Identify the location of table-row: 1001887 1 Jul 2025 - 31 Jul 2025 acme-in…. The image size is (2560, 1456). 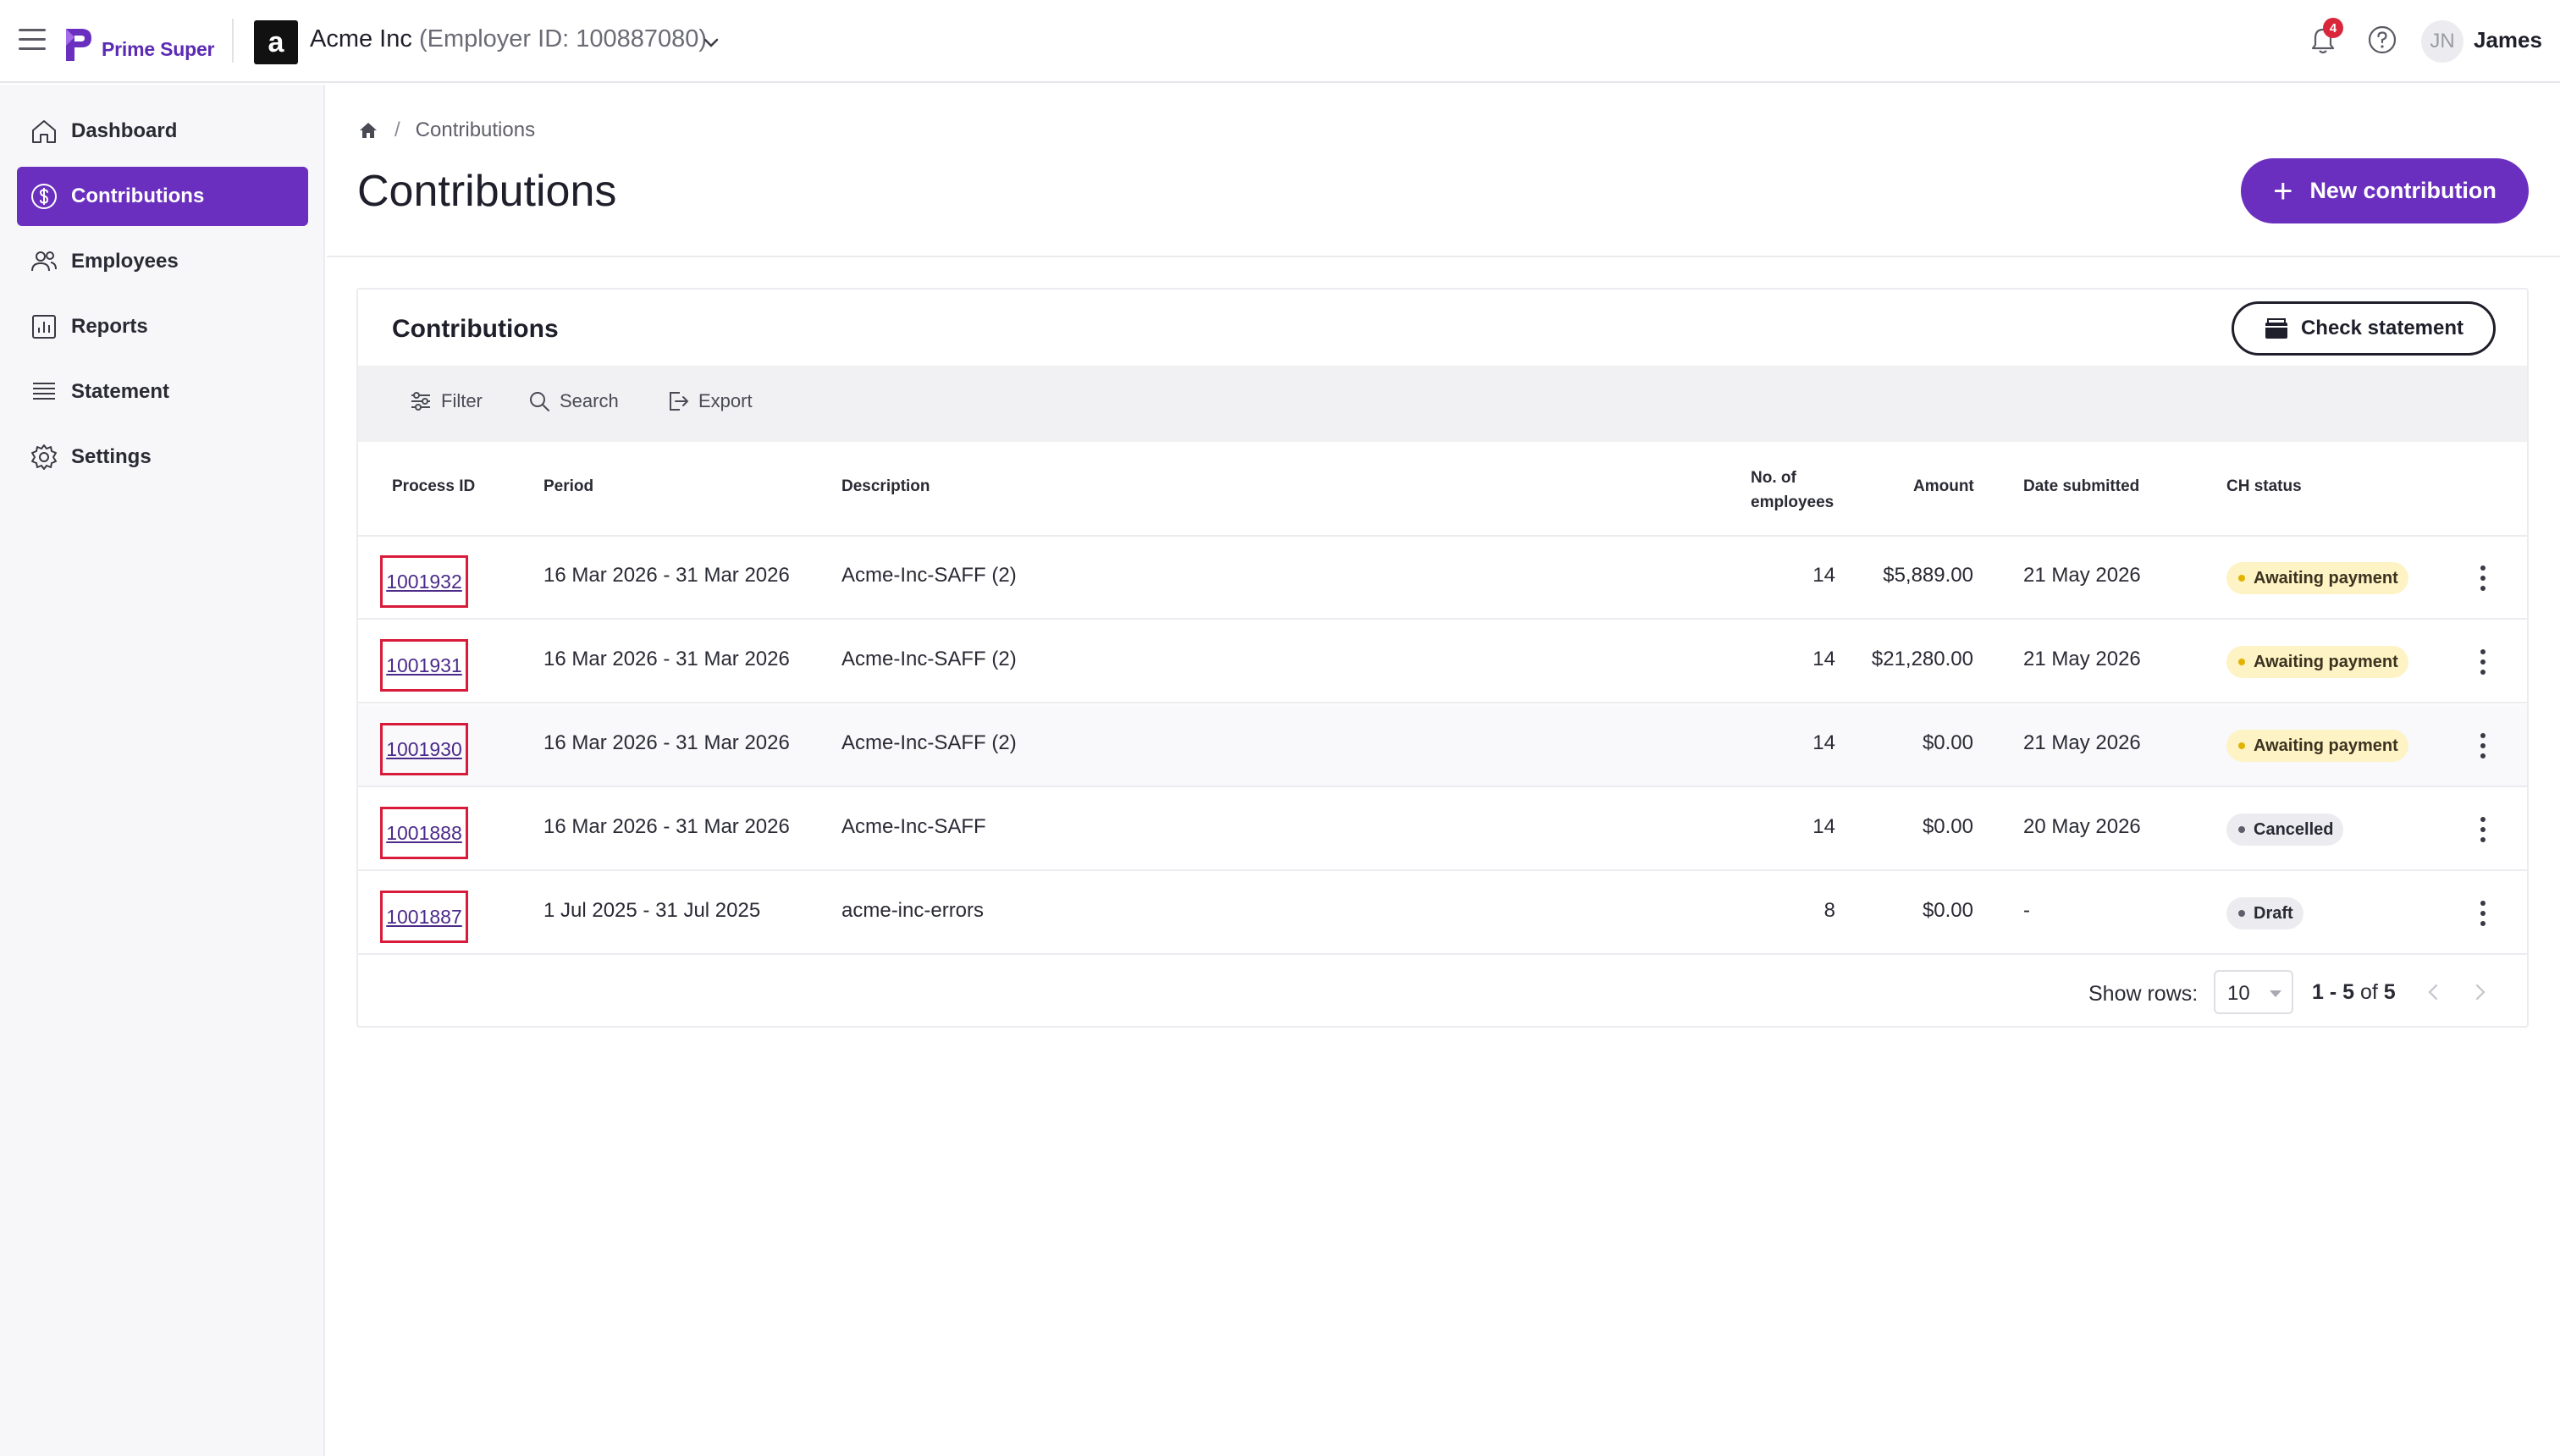
(1442, 914).